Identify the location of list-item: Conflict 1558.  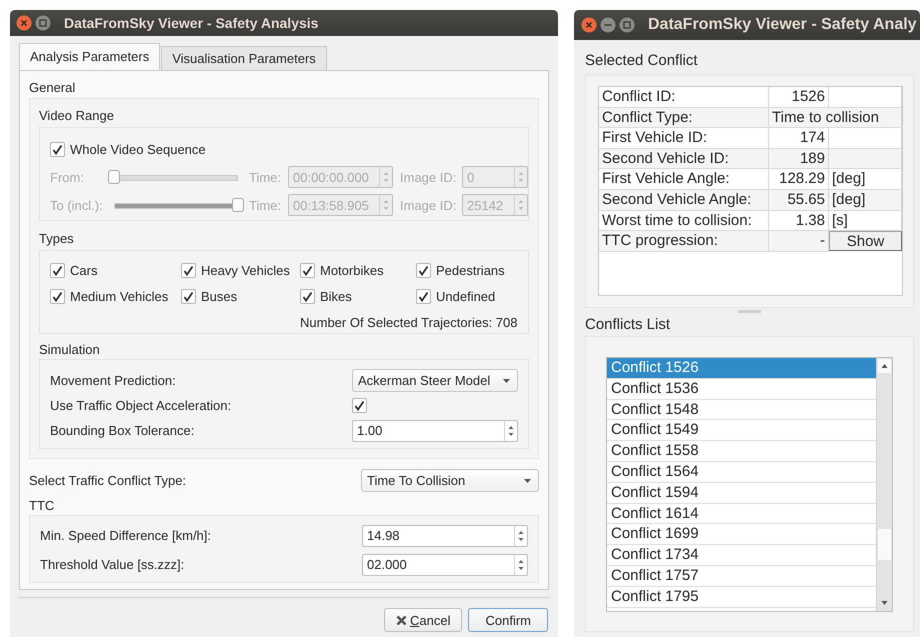
(741, 451).